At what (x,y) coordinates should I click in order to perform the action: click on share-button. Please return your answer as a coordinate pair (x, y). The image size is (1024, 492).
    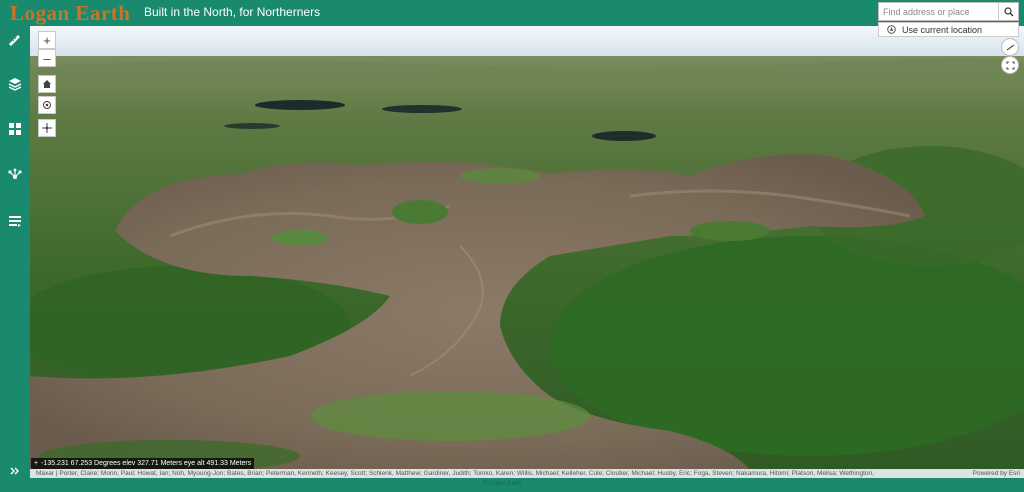
    Looking at the image, I should click on (15, 175).